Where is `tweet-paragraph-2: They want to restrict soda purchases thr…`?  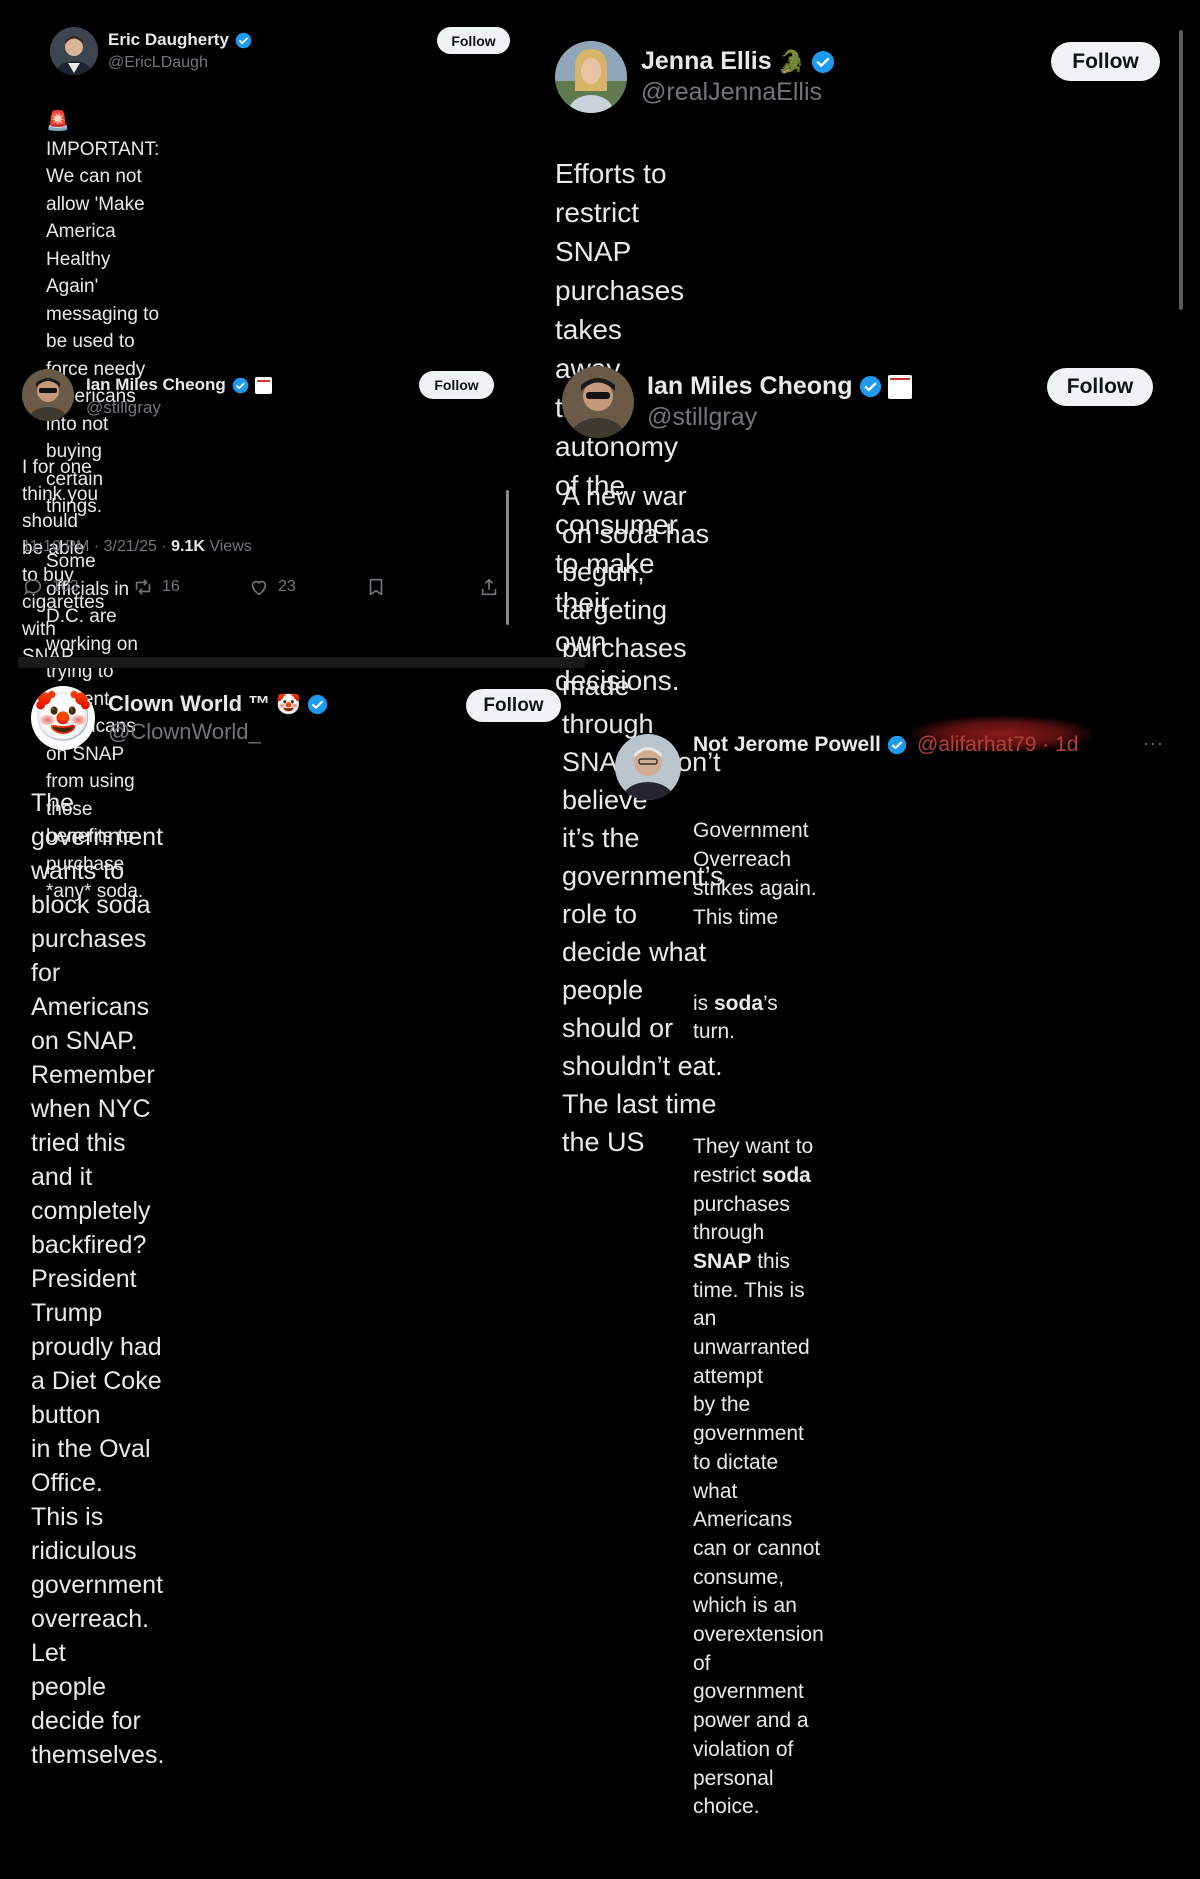
tweet-paragraph-2: They want to restrict soda purchases thr… is located at coordinates (758, 1477).